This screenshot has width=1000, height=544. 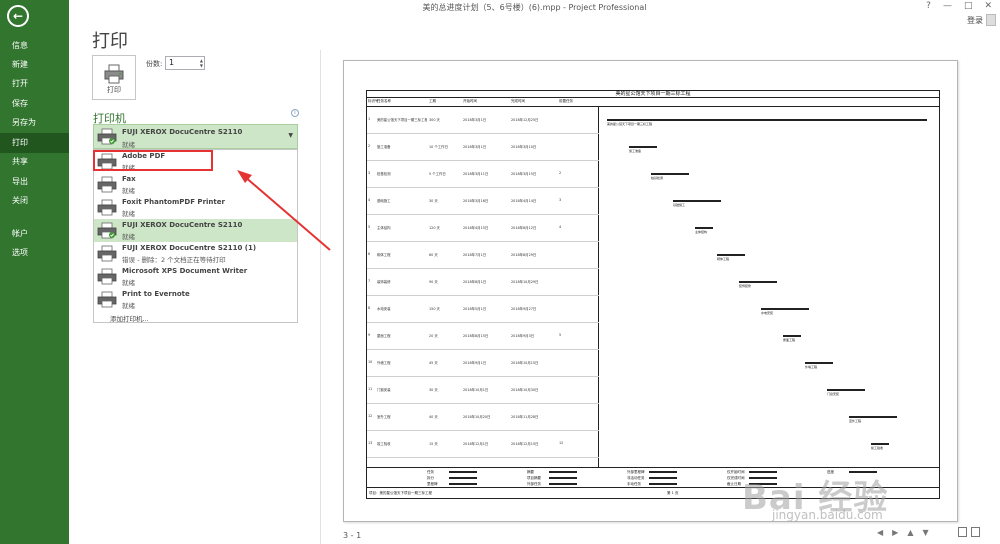 I want to click on col-duration: 工期, so click(x=432, y=101).